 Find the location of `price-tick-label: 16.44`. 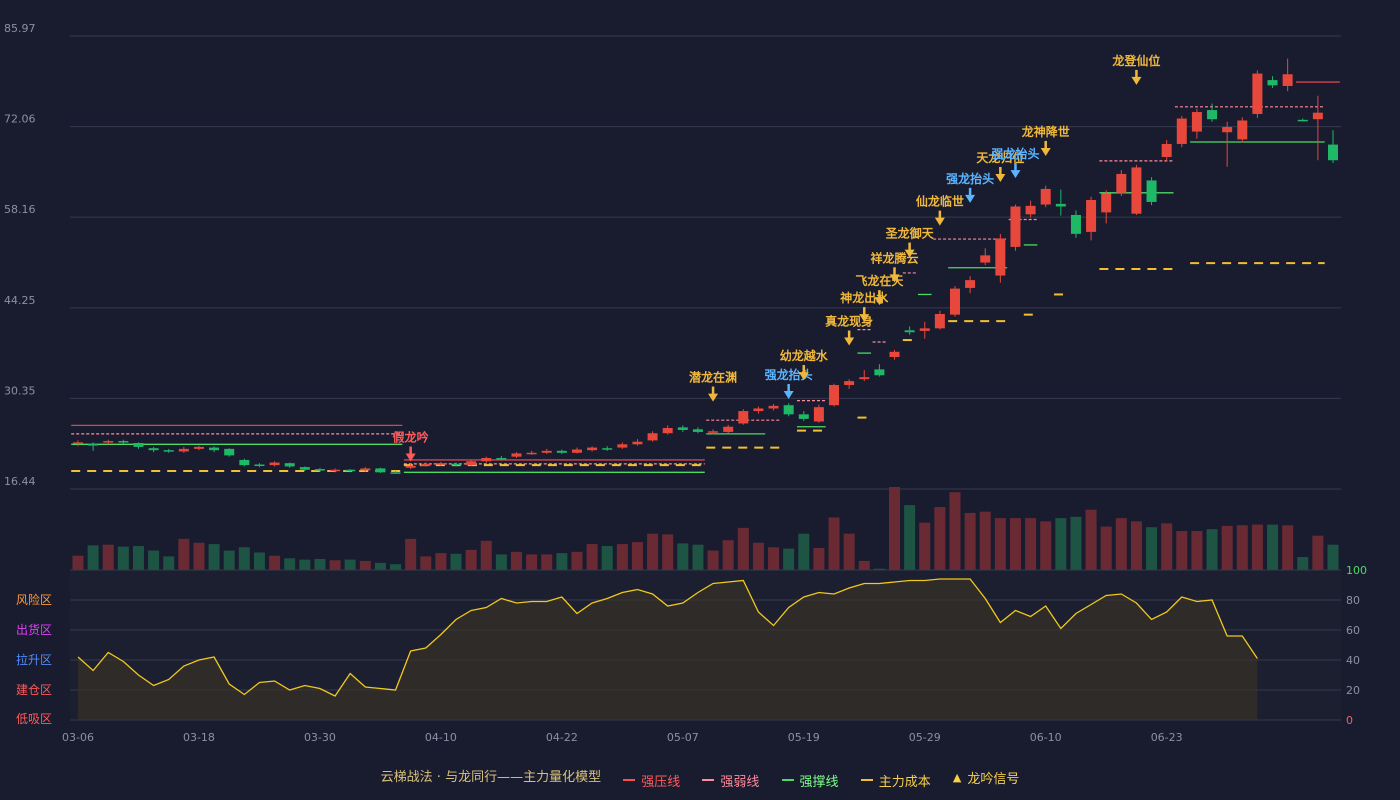

price-tick-label: 16.44 is located at coordinates (20, 481).